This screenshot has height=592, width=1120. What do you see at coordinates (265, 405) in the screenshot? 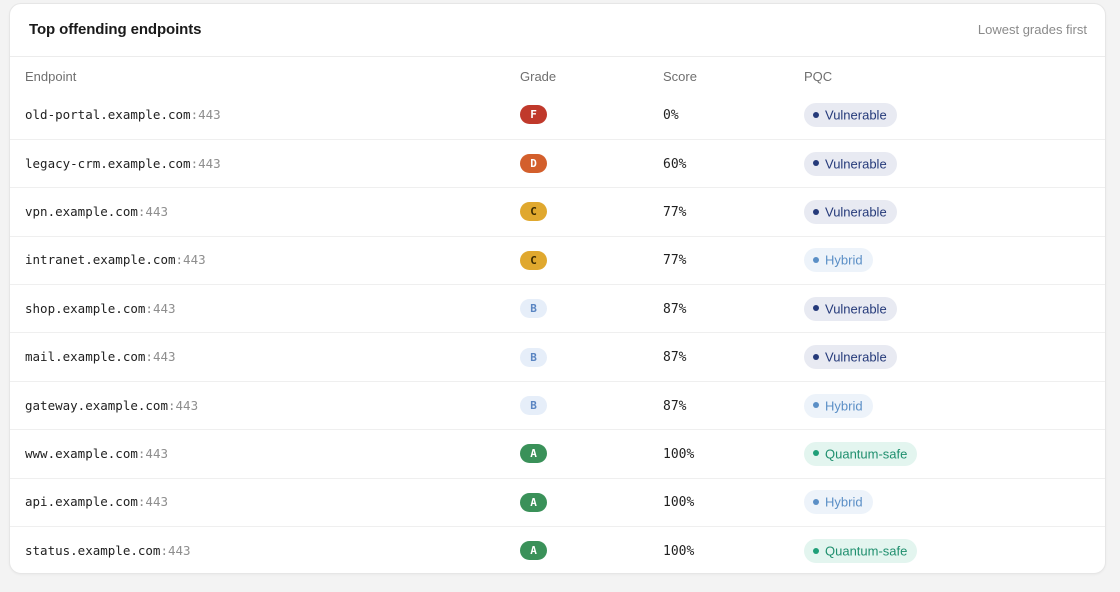
I see `endpoint-cell: gateway.example.com:443` at bounding box center [265, 405].